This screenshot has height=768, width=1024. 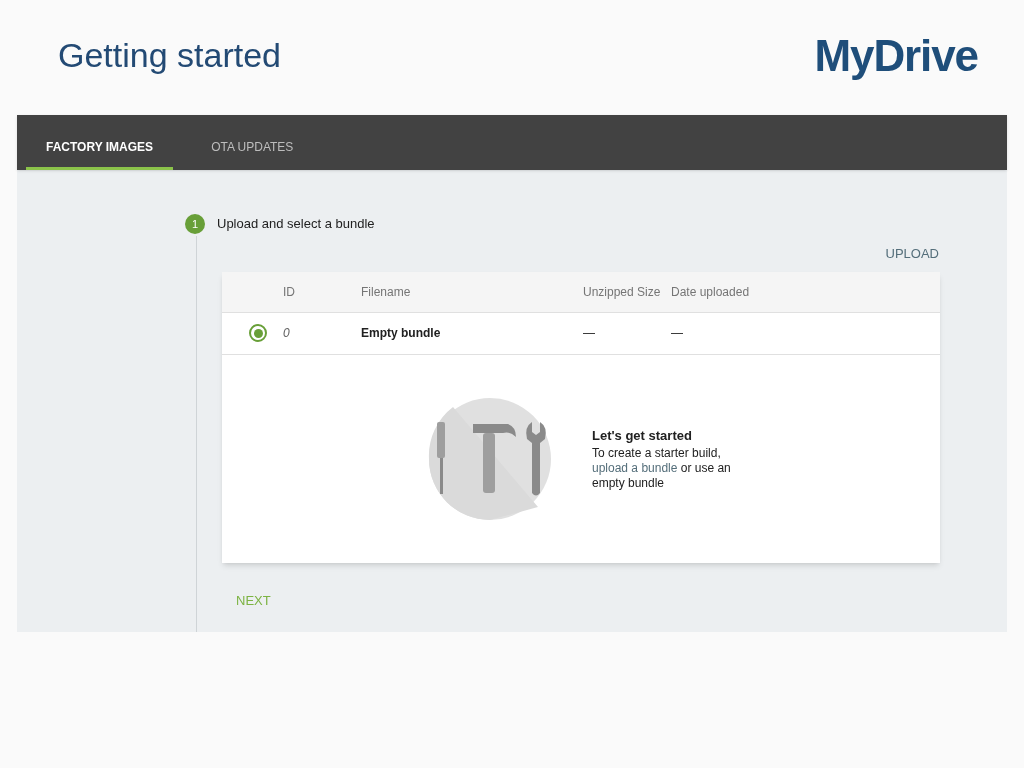 What do you see at coordinates (286, 333) in the screenshot?
I see `table-cell: 0` at bounding box center [286, 333].